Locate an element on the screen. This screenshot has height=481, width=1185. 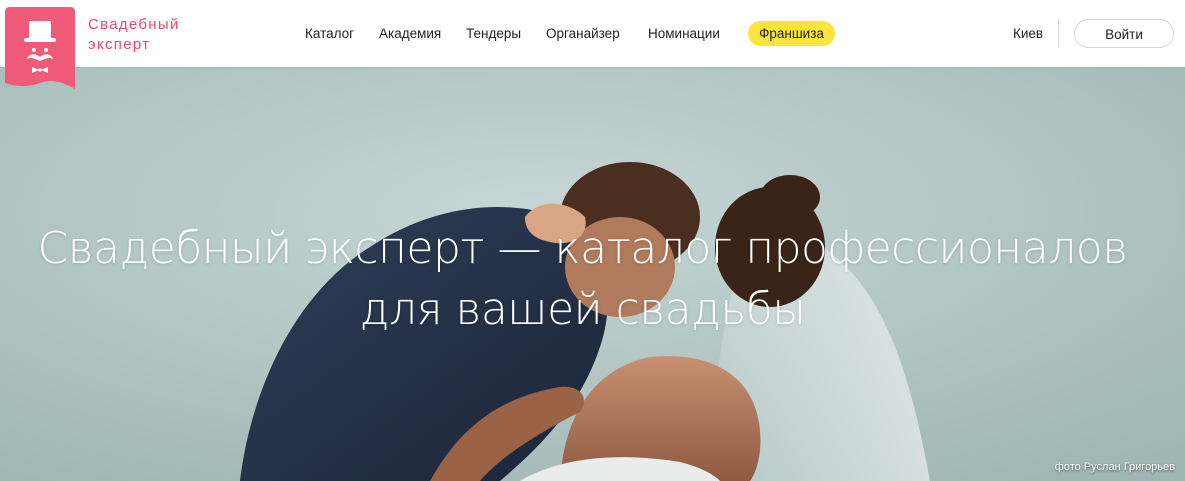
nav-item-organizer: Органайзер is located at coordinates (583, 34).